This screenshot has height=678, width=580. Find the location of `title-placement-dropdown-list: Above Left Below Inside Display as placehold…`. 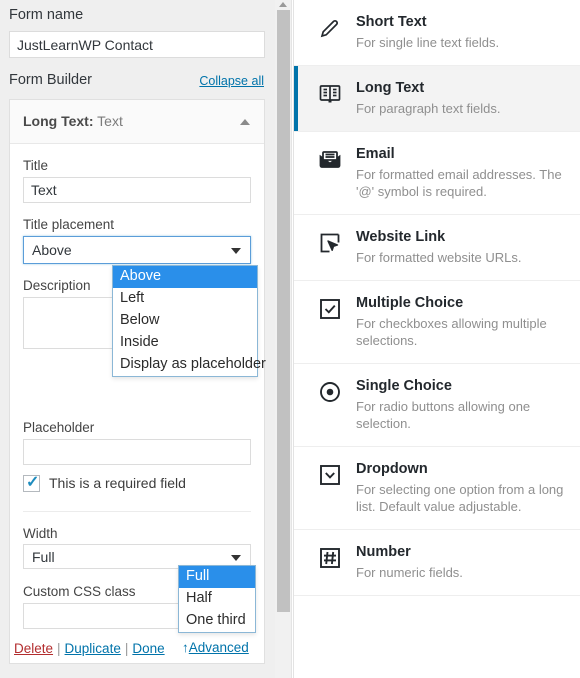

title-placement-dropdown-list: Above Left Below Inside Display as placehold… is located at coordinates (189, 321).